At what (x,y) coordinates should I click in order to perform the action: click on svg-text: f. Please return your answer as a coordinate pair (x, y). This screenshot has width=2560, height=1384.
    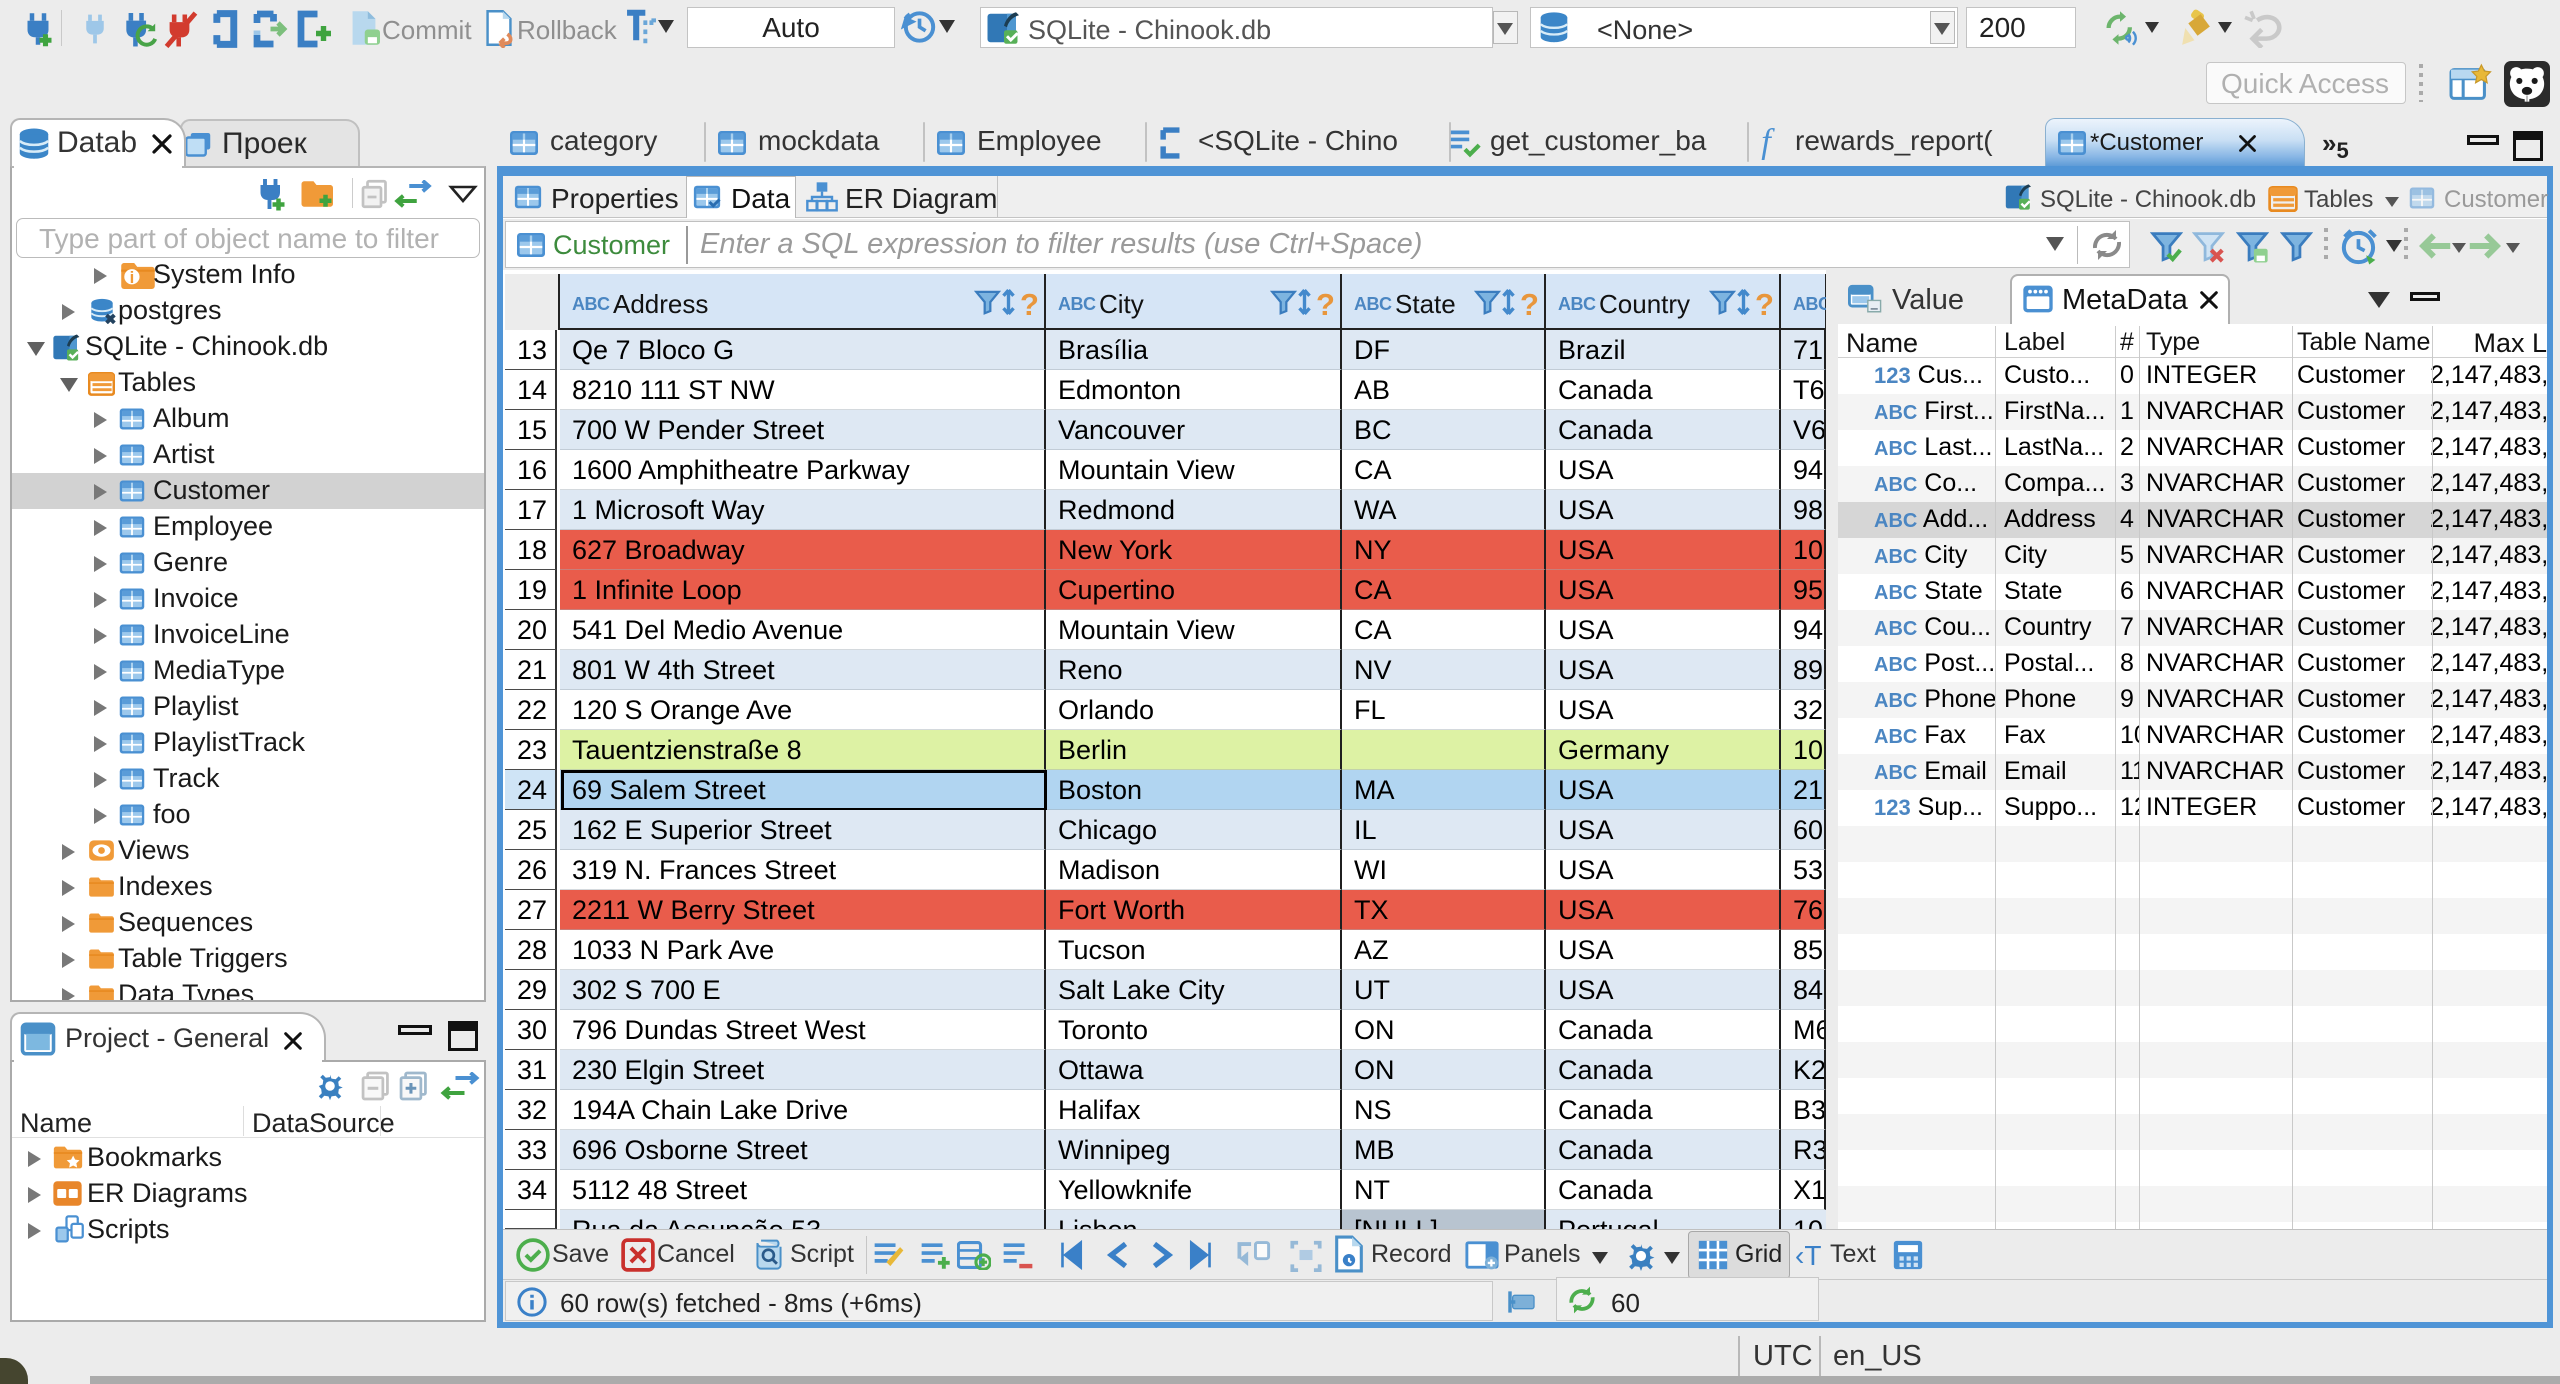
    Looking at the image, I should click on (1768, 142).